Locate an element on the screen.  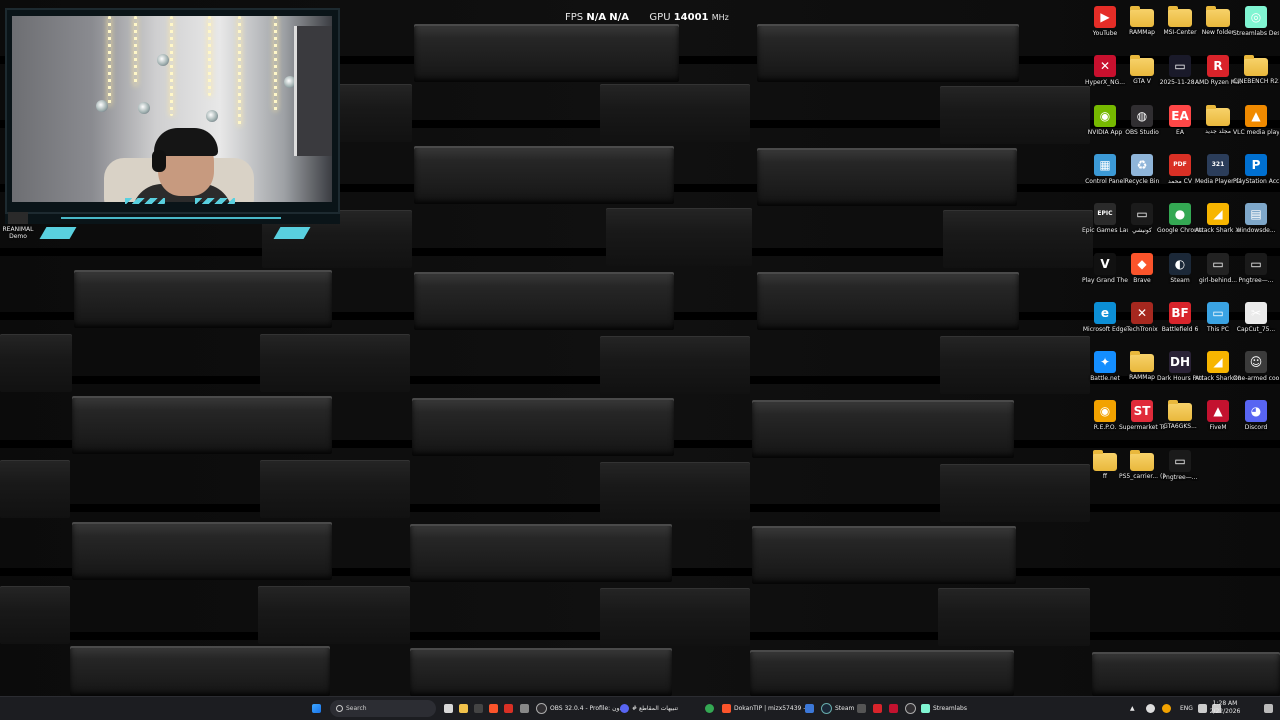
task-view-button is located at coordinates (450, 708).